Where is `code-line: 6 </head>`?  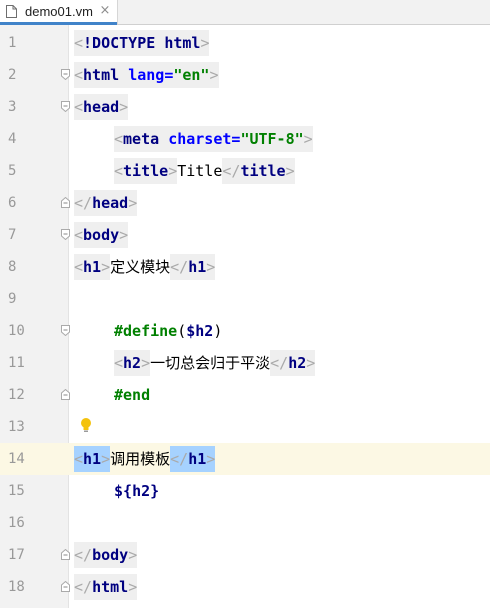 code-line: 6 </head> is located at coordinates (245, 203).